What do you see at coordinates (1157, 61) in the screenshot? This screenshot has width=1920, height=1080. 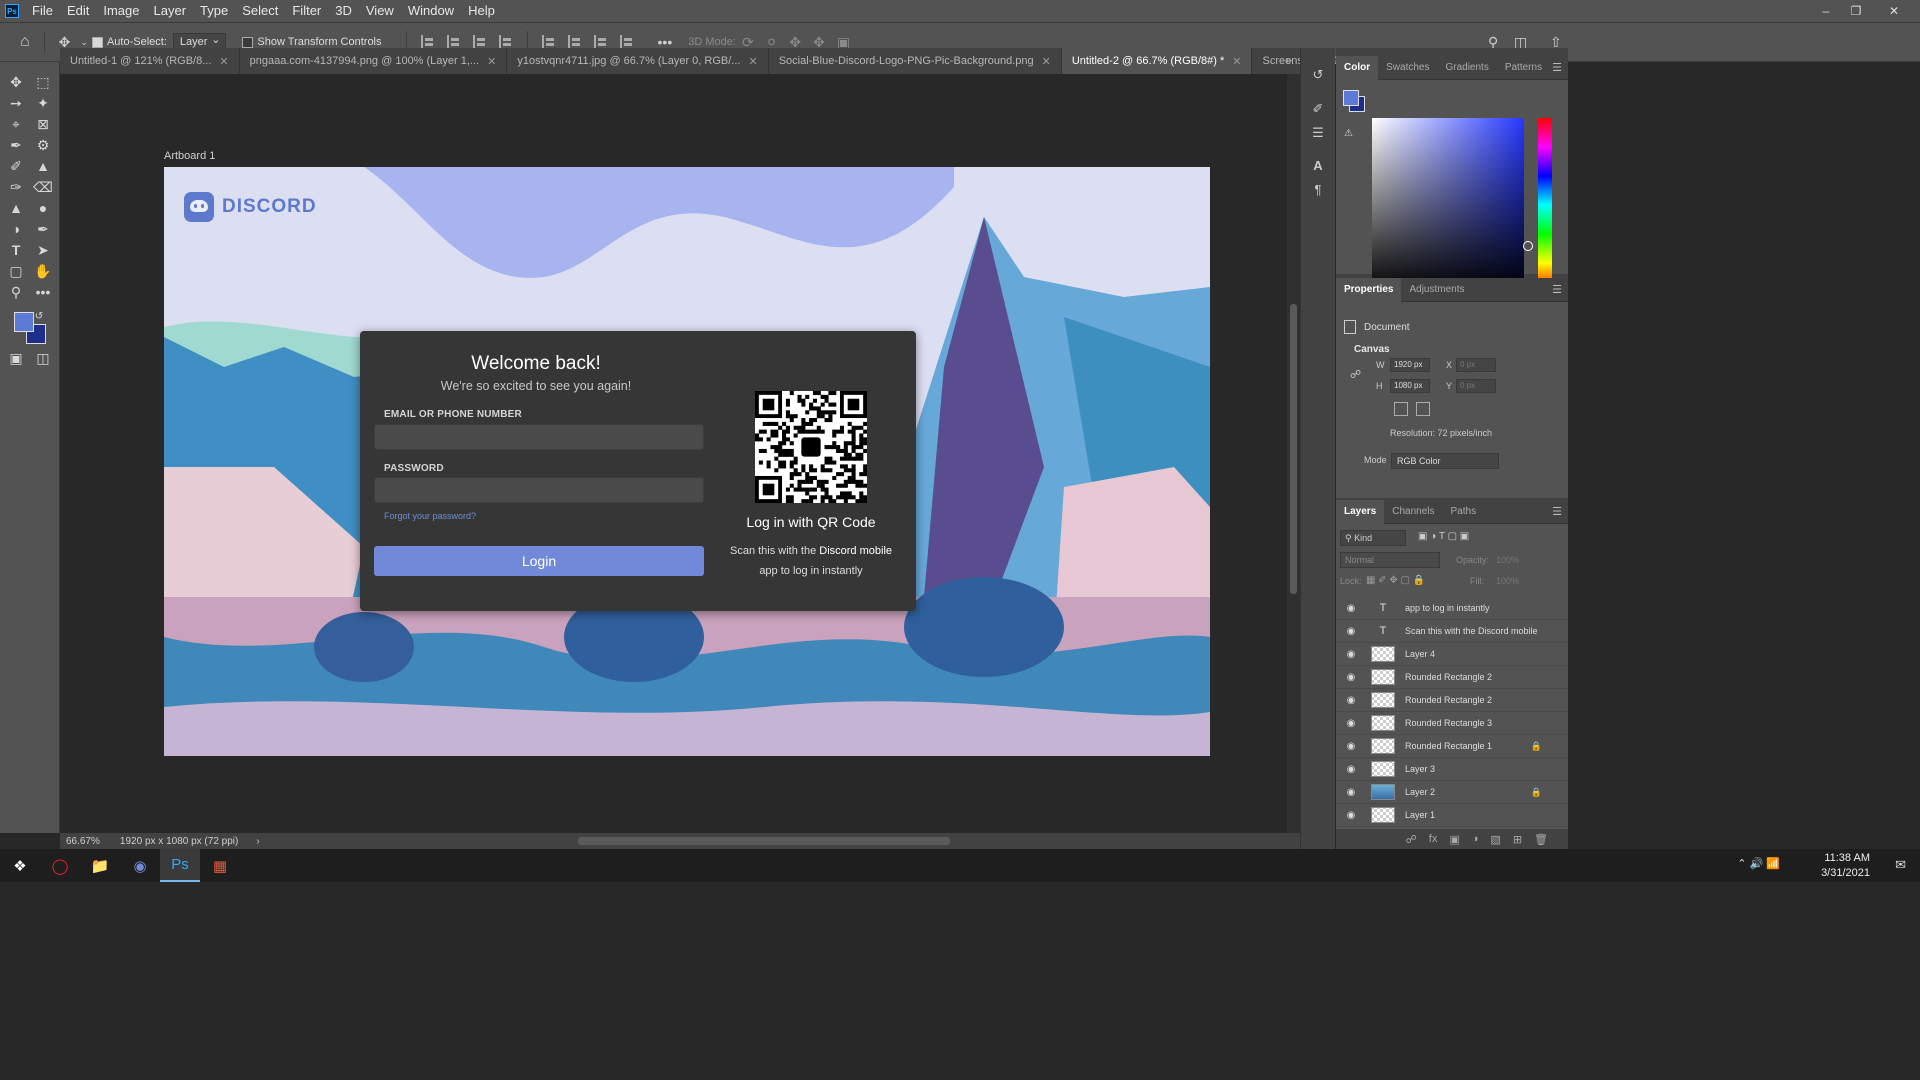 I see `tab-untitled-2: Untitled-2 @ 66.7% (RGB/8#) * ✕` at bounding box center [1157, 61].